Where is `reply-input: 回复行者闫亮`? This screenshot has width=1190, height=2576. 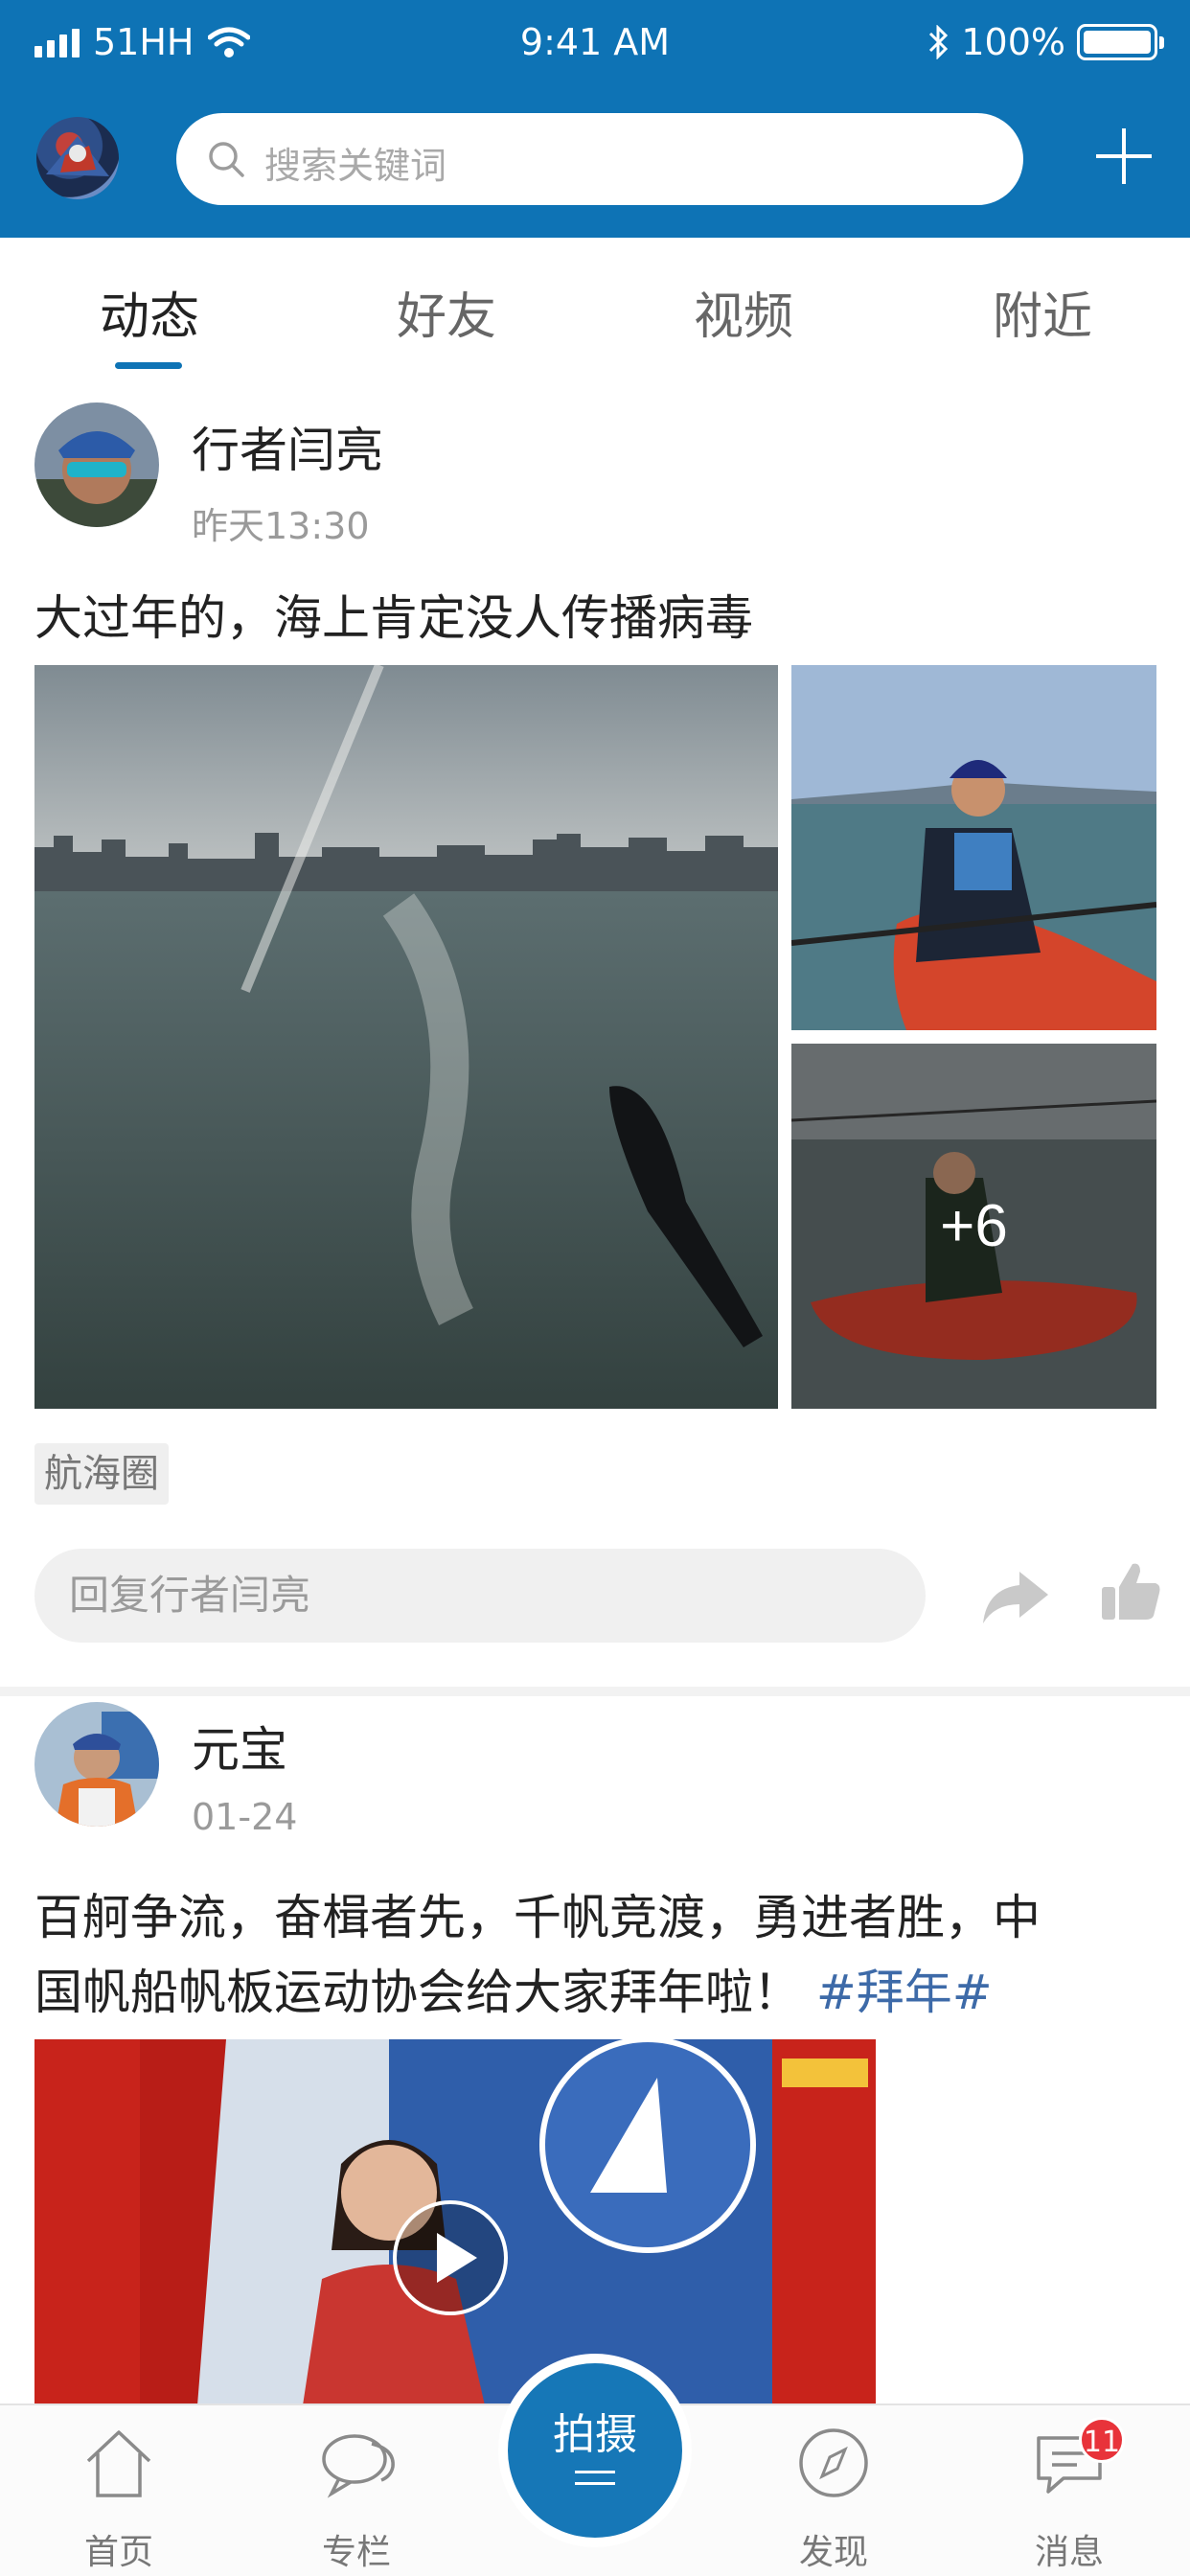 reply-input: 回复行者闫亮 is located at coordinates (480, 1596).